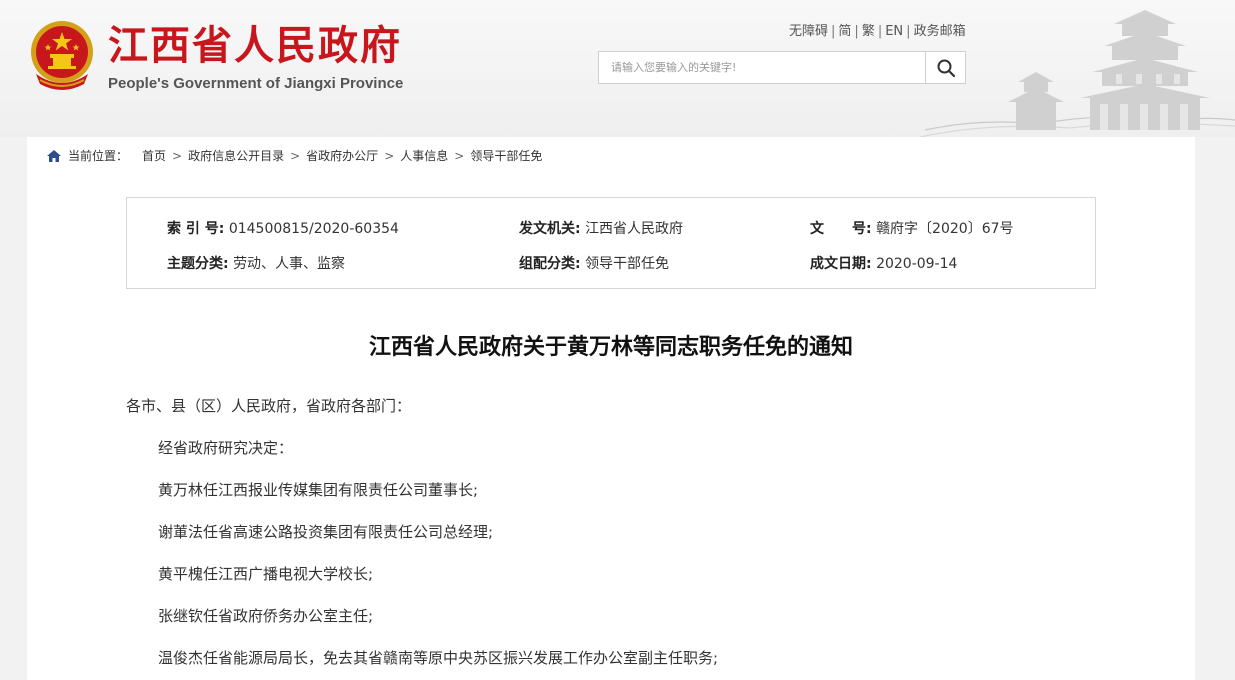 The height and width of the screenshot is (680, 1235). What do you see at coordinates (318, 490) in the screenshot?
I see `body-paragraph: 黄万林任江西报业传媒集团有限责任公司董事长;` at bounding box center [318, 490].